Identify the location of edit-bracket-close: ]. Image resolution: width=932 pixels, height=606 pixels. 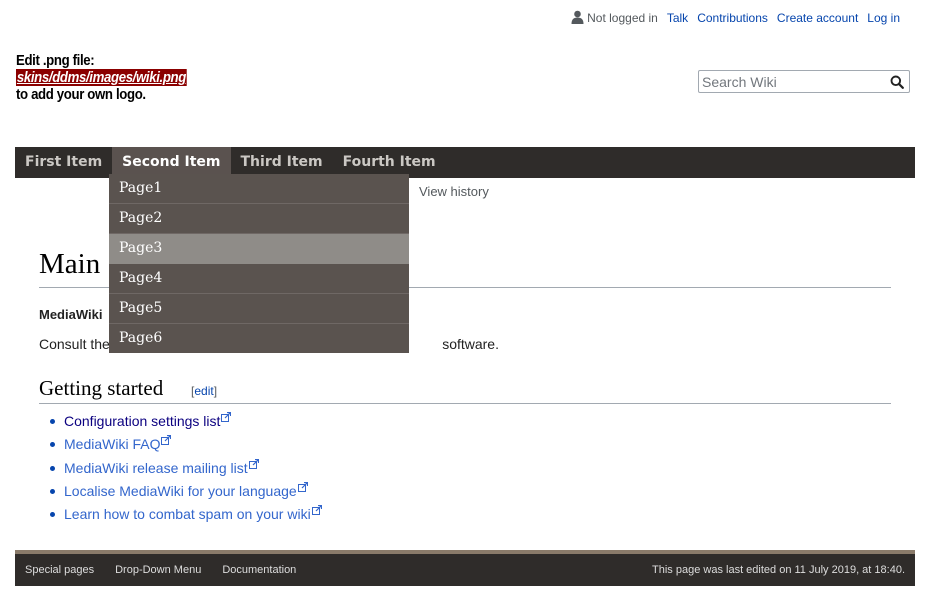
(215, 391).